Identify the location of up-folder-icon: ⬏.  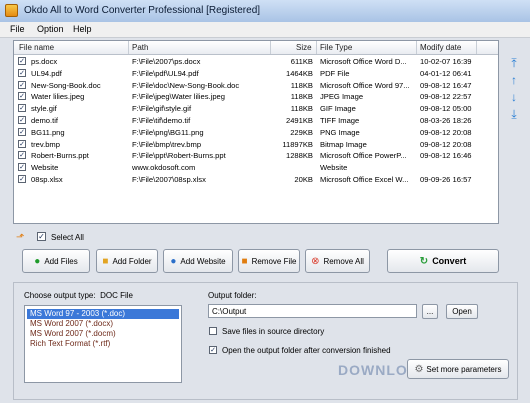
(20, 237).